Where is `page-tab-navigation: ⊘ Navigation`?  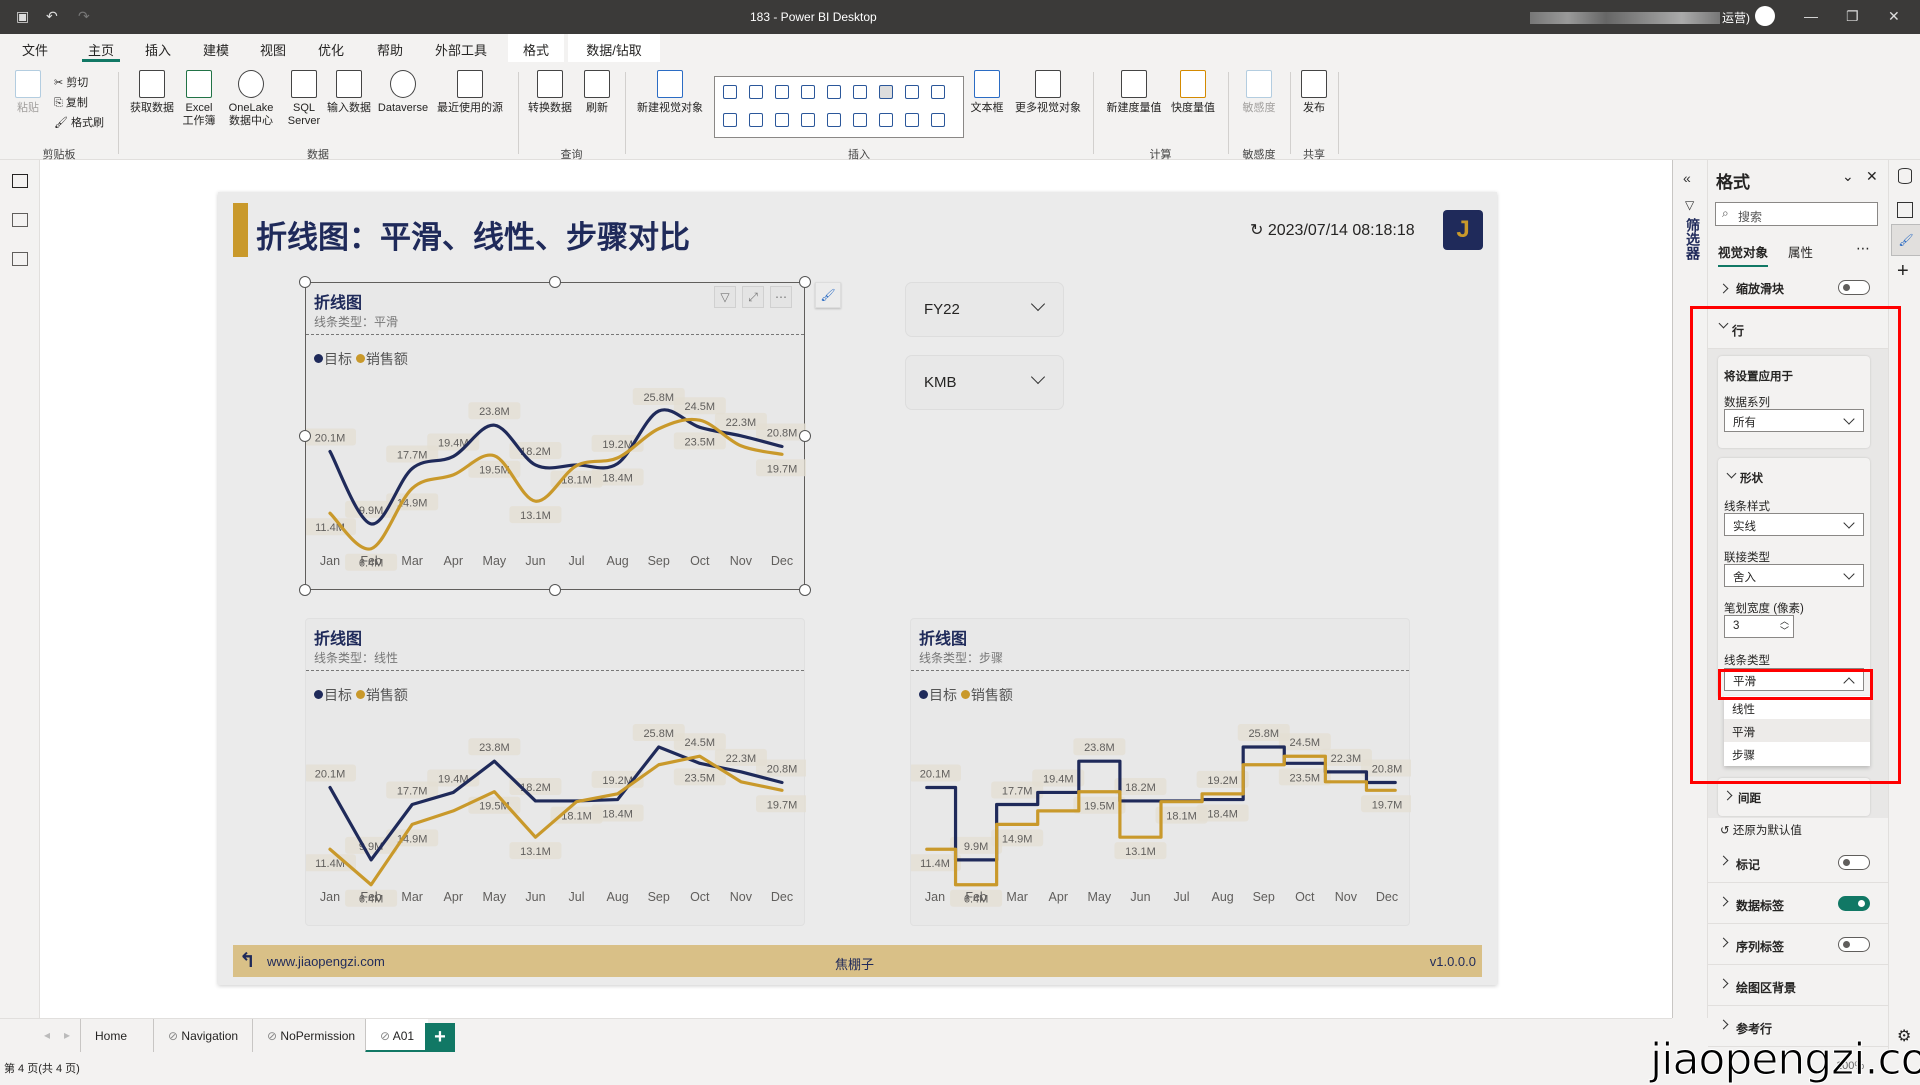 page-tab-navigation: ⊘ Navigation is located at coordinates (202, 1036).